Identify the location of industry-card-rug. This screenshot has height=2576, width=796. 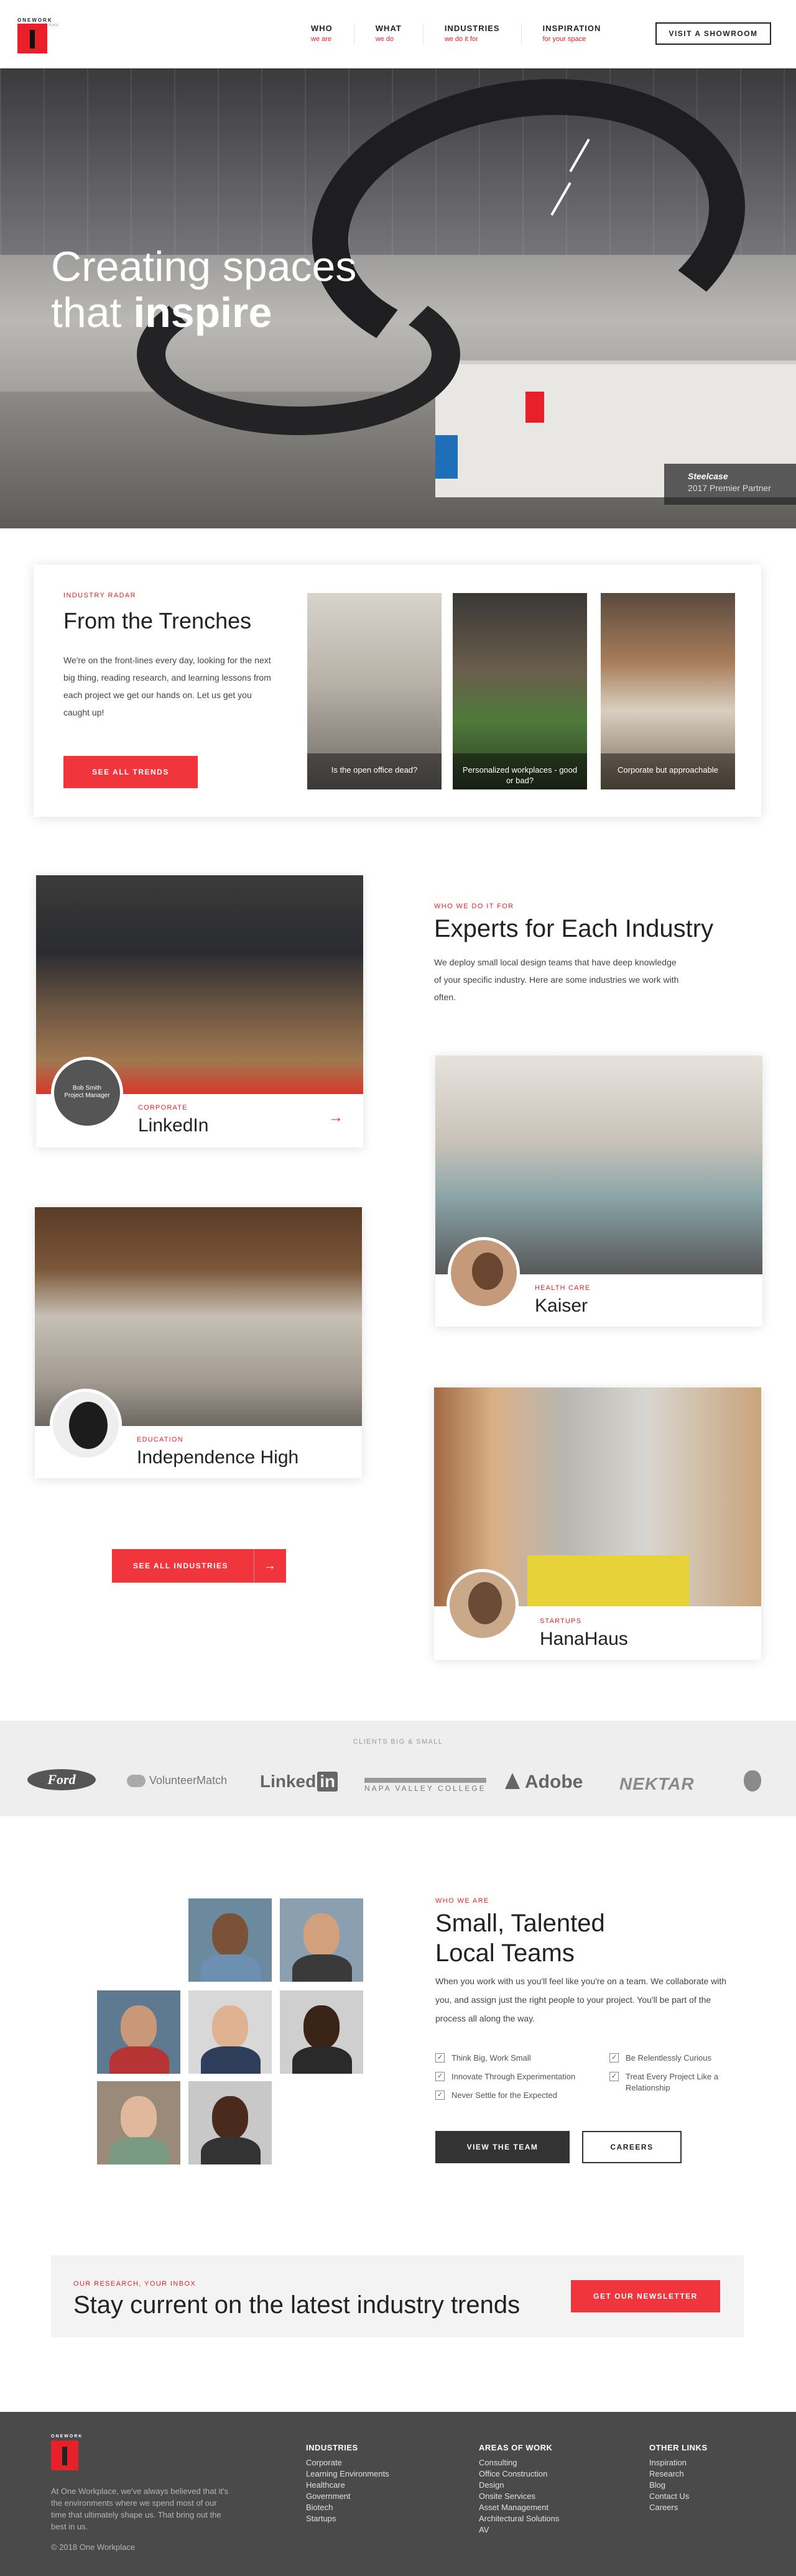
(608, 1580).